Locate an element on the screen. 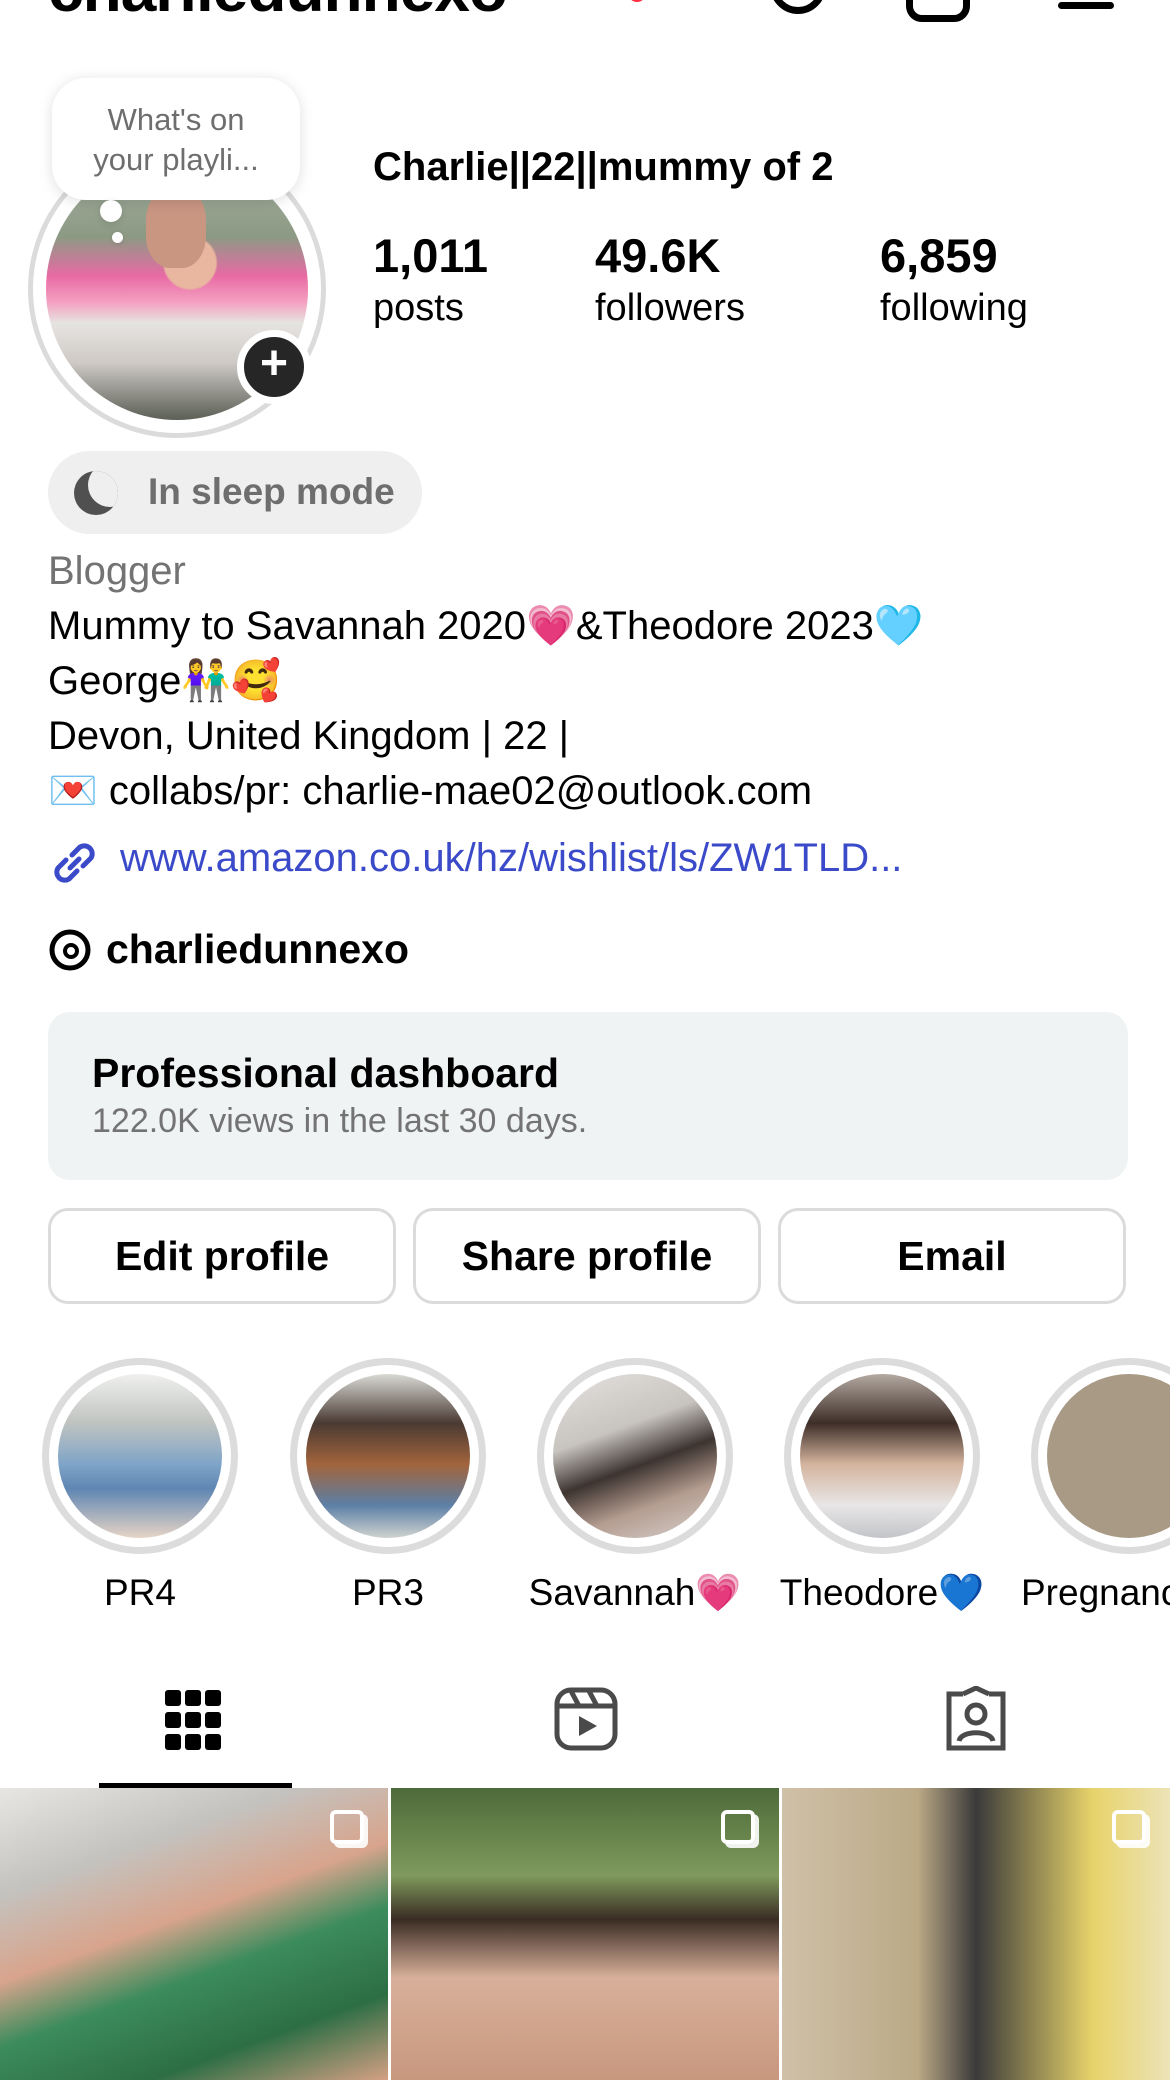 The image size is (1170, 2080). share-profile-button: Share profile is located at coordinates (587, 1256).